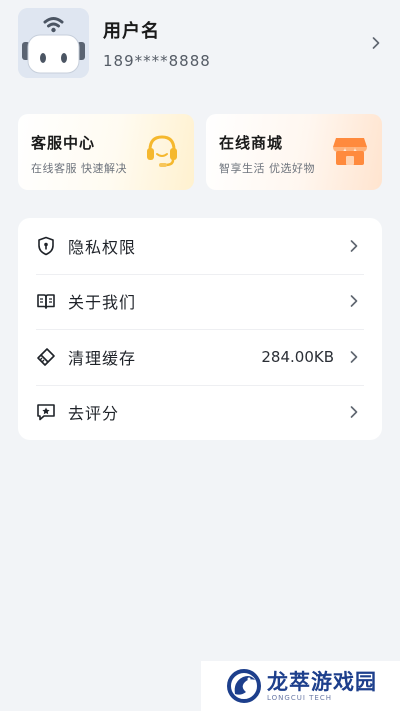  I want to click on menu-item-label: 清理缓存, so click(102, 358).